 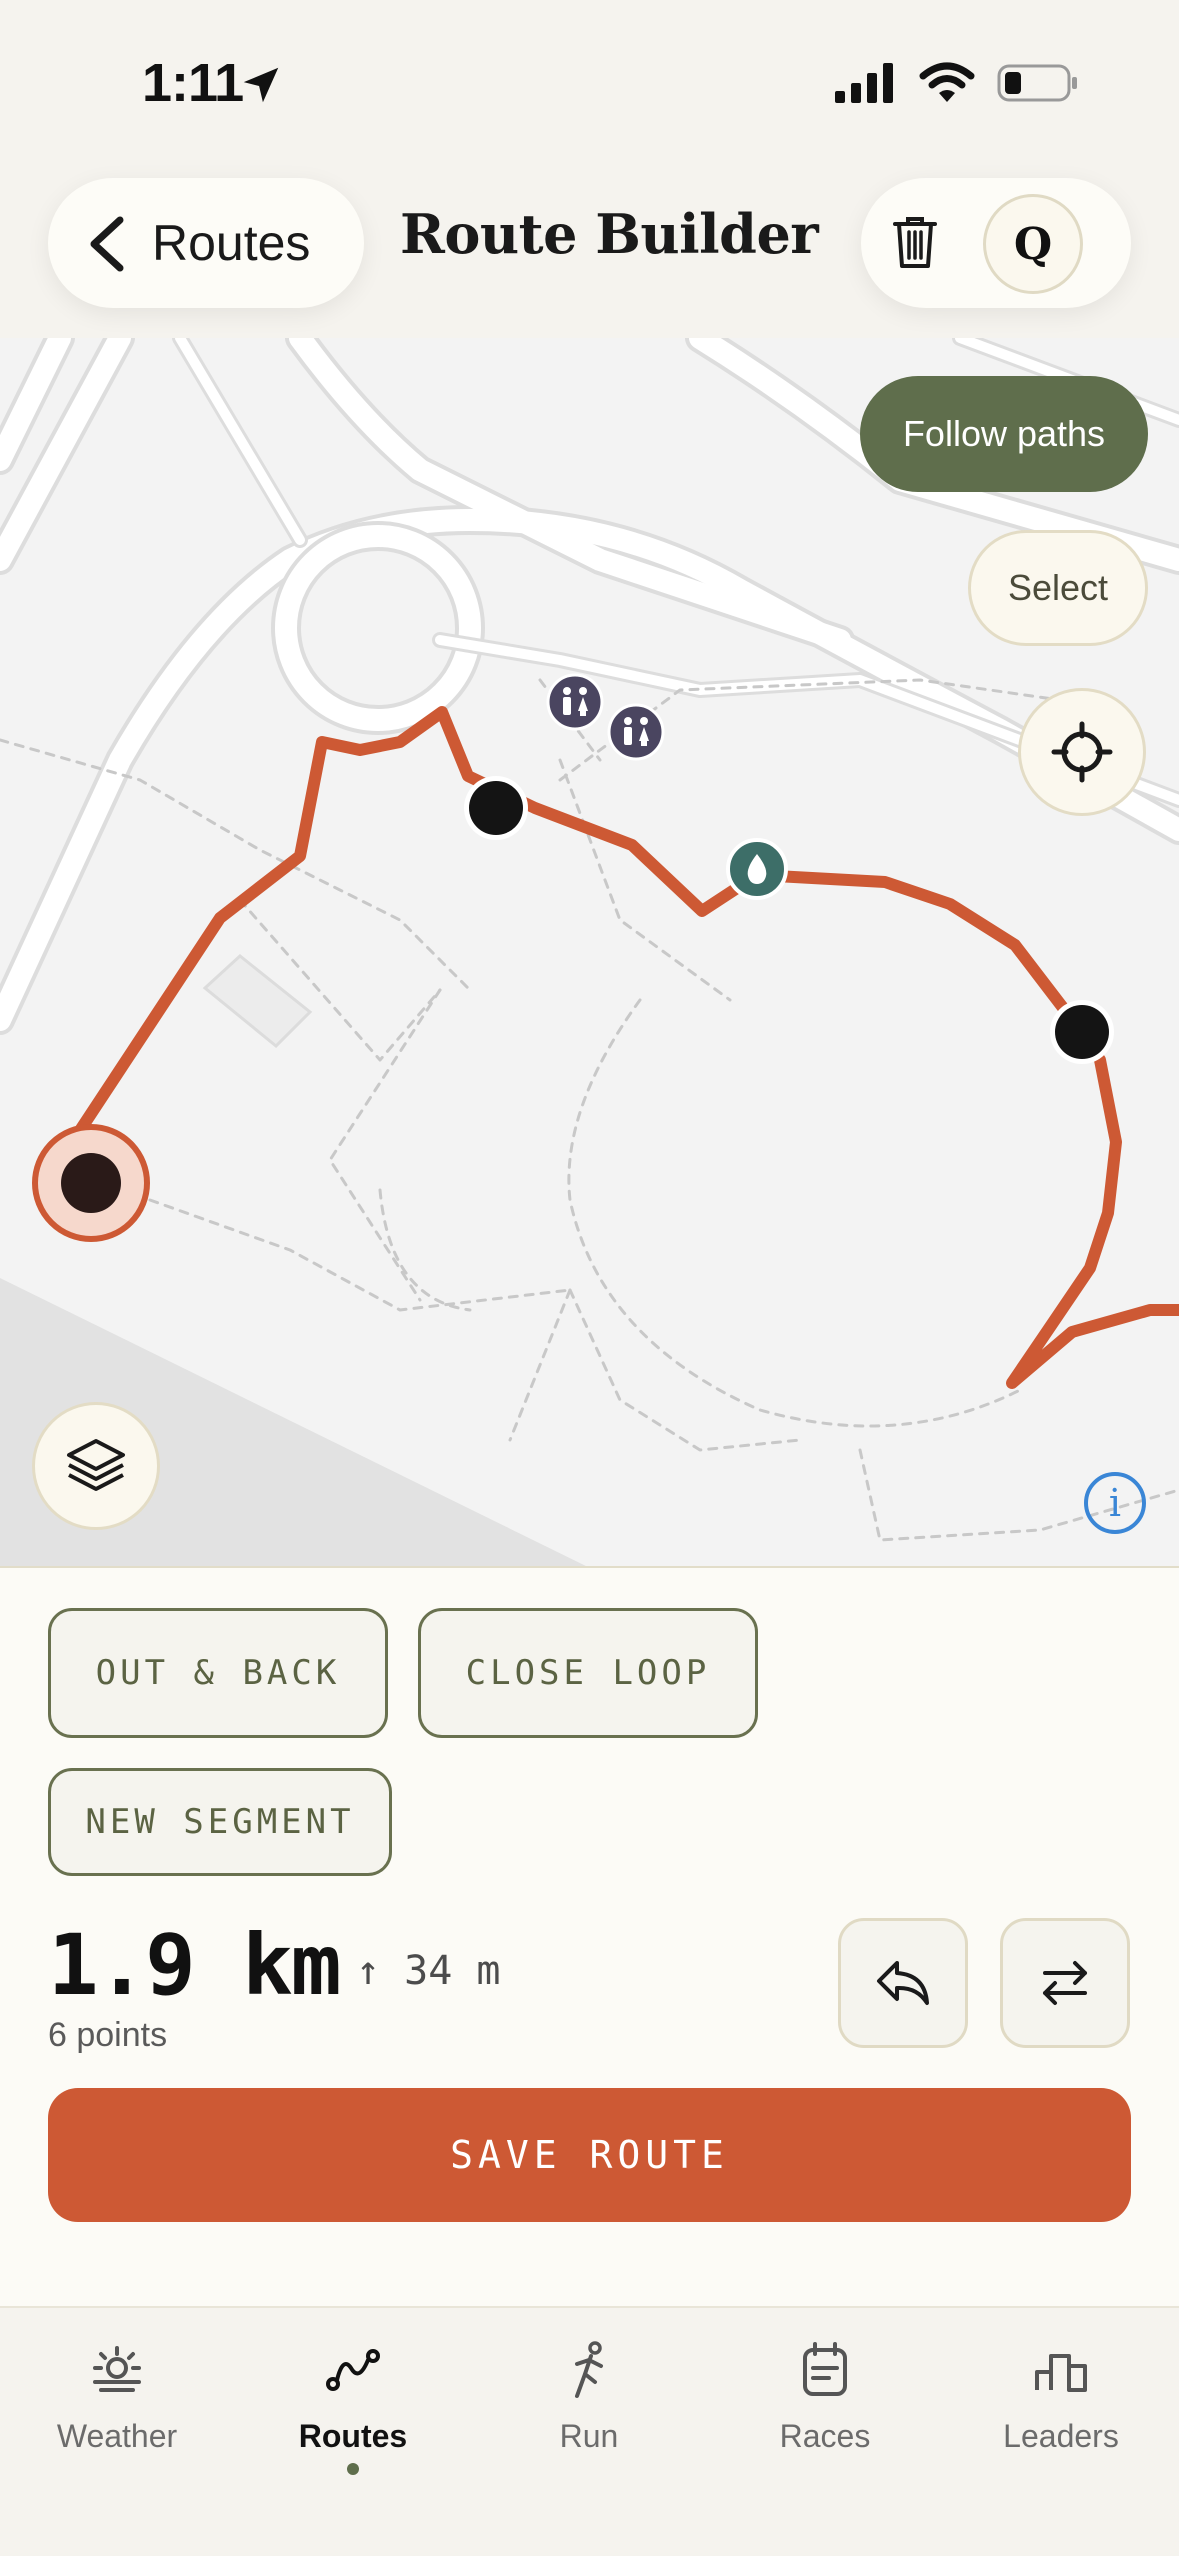 I want to click on tab-races: Races, so click(x=825, y=2423).